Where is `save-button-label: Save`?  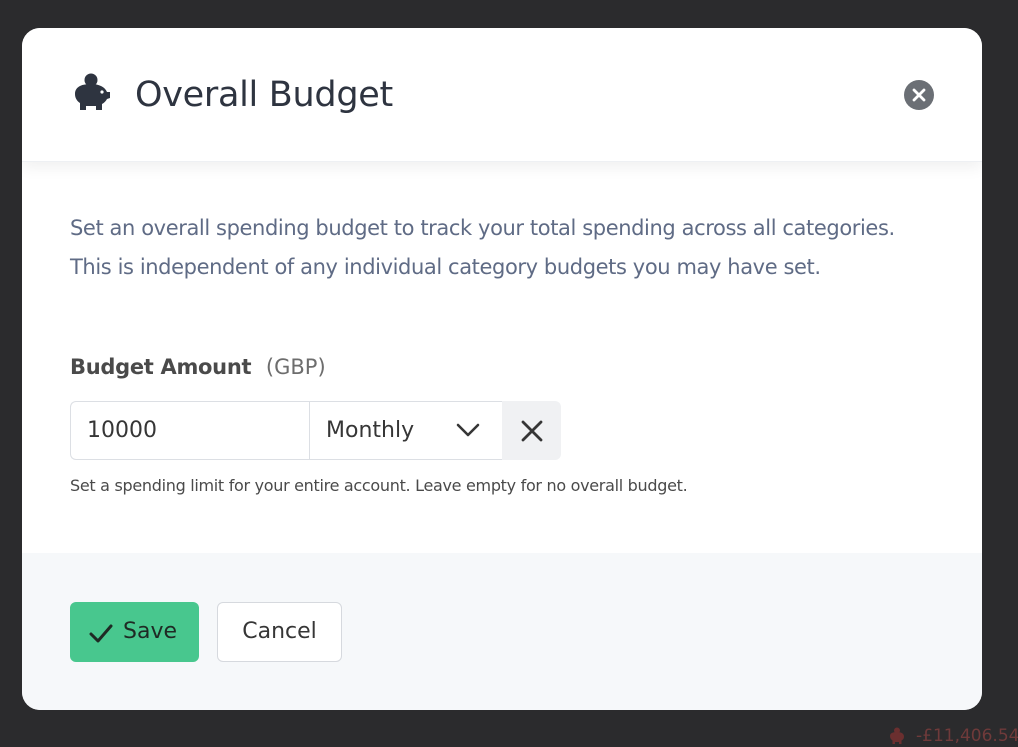
save-button-label: Save is located at coordinates (150, 631).